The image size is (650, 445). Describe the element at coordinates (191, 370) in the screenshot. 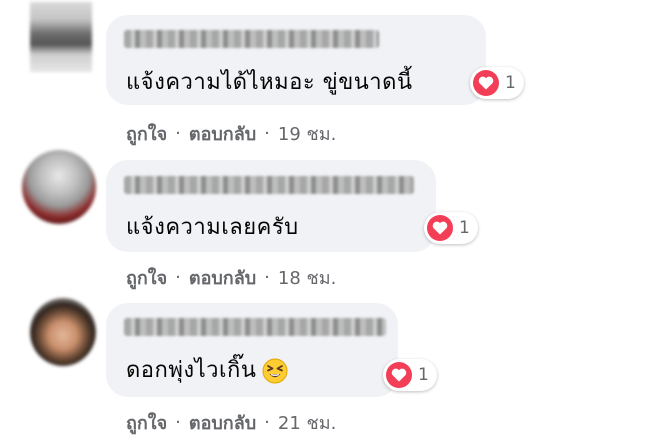

I see `comment-text-label: ดอกพุ่งไวเกิ๊น` at that location.